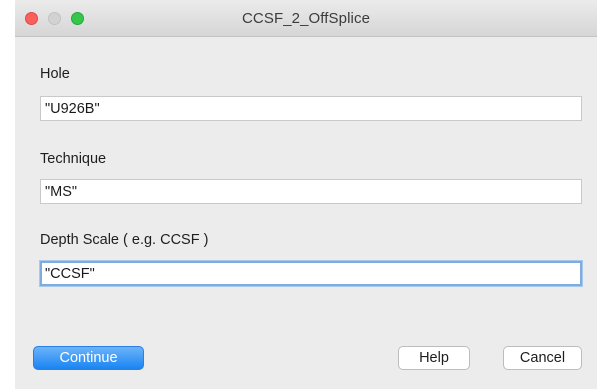 The image size is (597, 389). What do you see at coordinates (311, 191) in the screenshot?
I see `technique-input` at bounding box center [311, 191].